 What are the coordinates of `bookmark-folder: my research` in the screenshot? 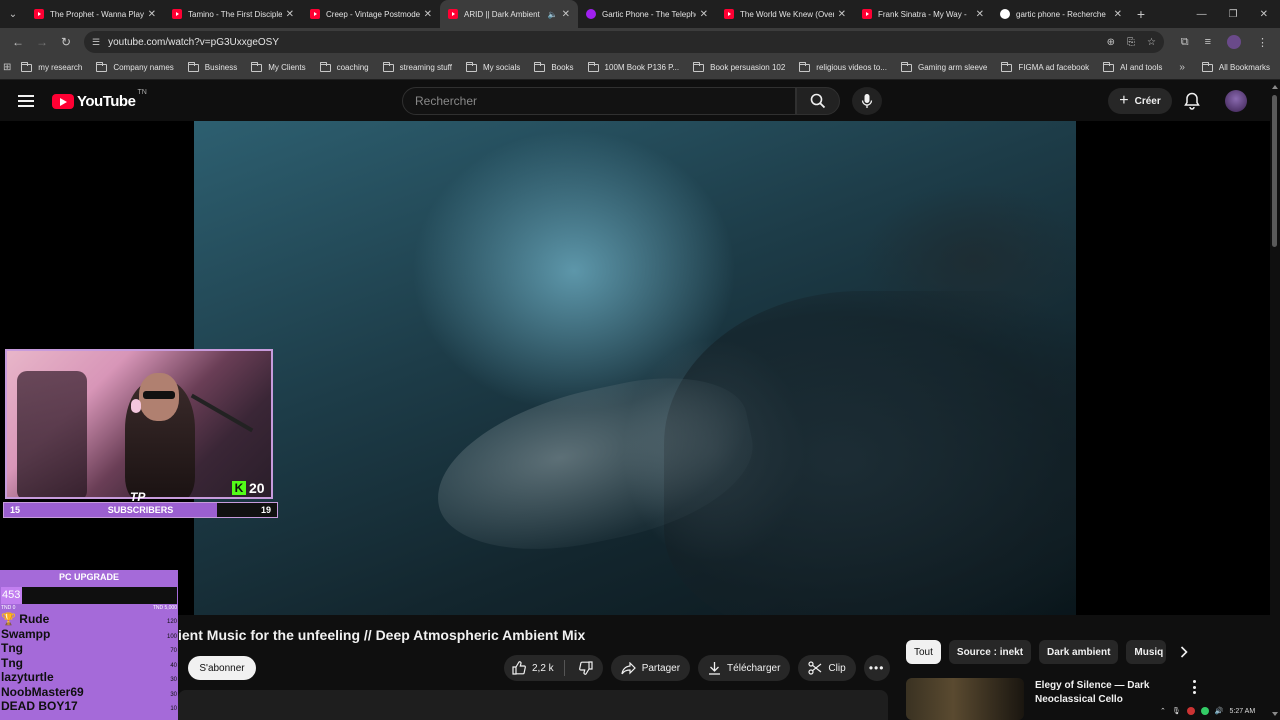 It's located at (51, 66).